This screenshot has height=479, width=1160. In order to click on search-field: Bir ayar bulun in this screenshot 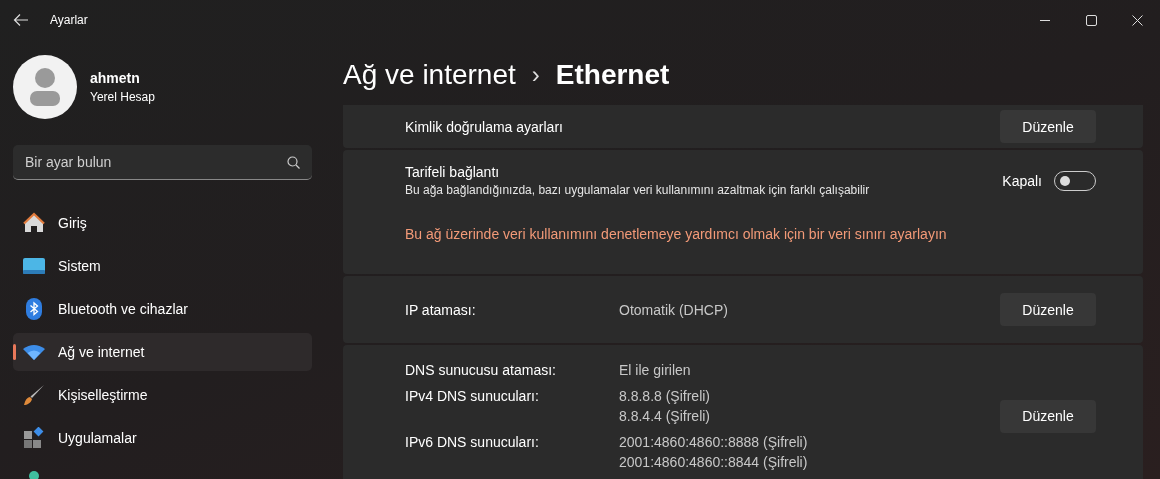, I will do `click(162, 162)`.